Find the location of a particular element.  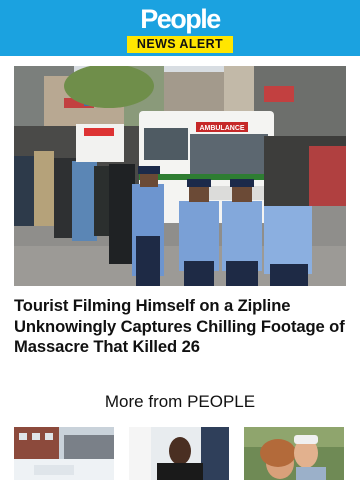

thumbnail-young-man is located at coordinates (179, 453).